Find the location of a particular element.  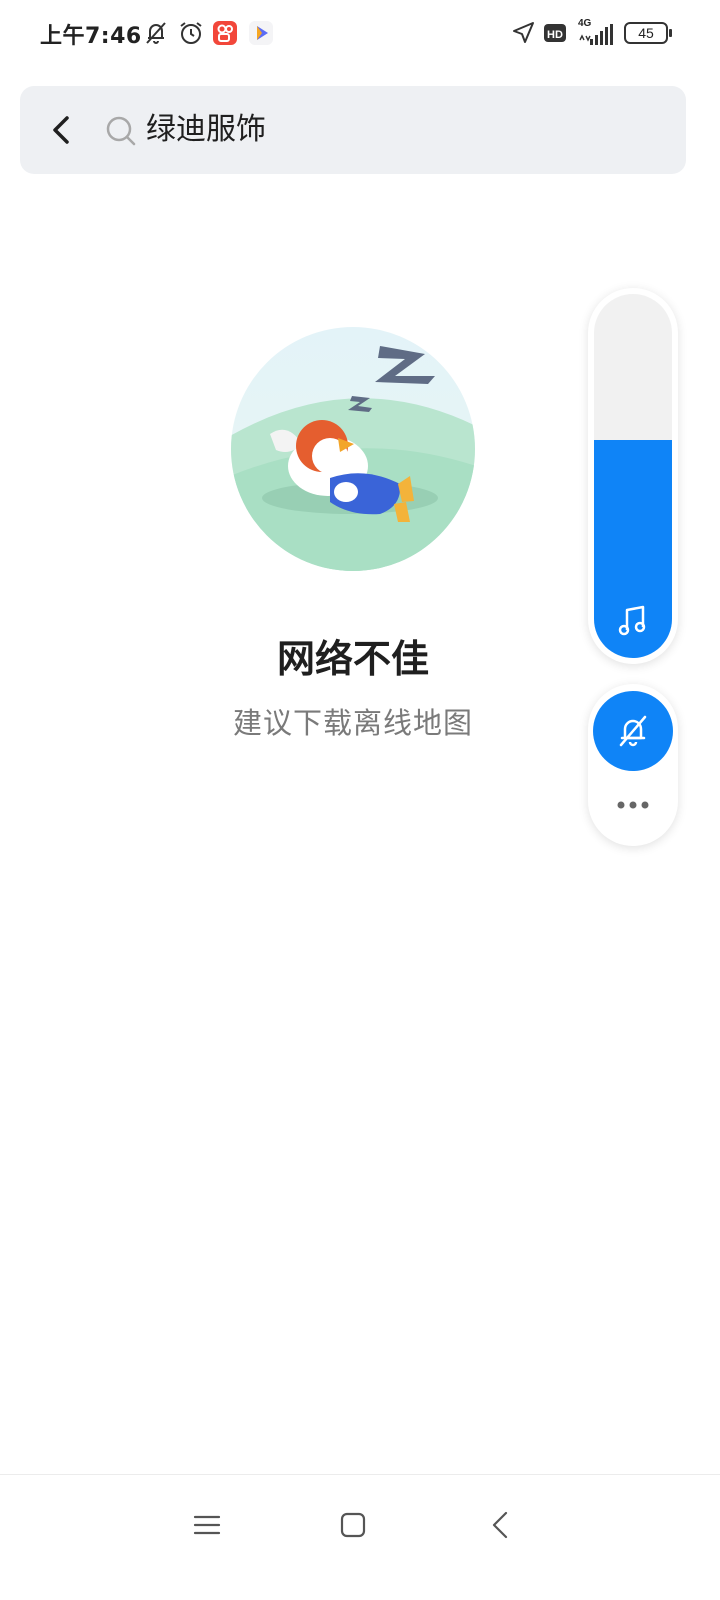

battery-icon: 45 is located at coordinates (648, 33).